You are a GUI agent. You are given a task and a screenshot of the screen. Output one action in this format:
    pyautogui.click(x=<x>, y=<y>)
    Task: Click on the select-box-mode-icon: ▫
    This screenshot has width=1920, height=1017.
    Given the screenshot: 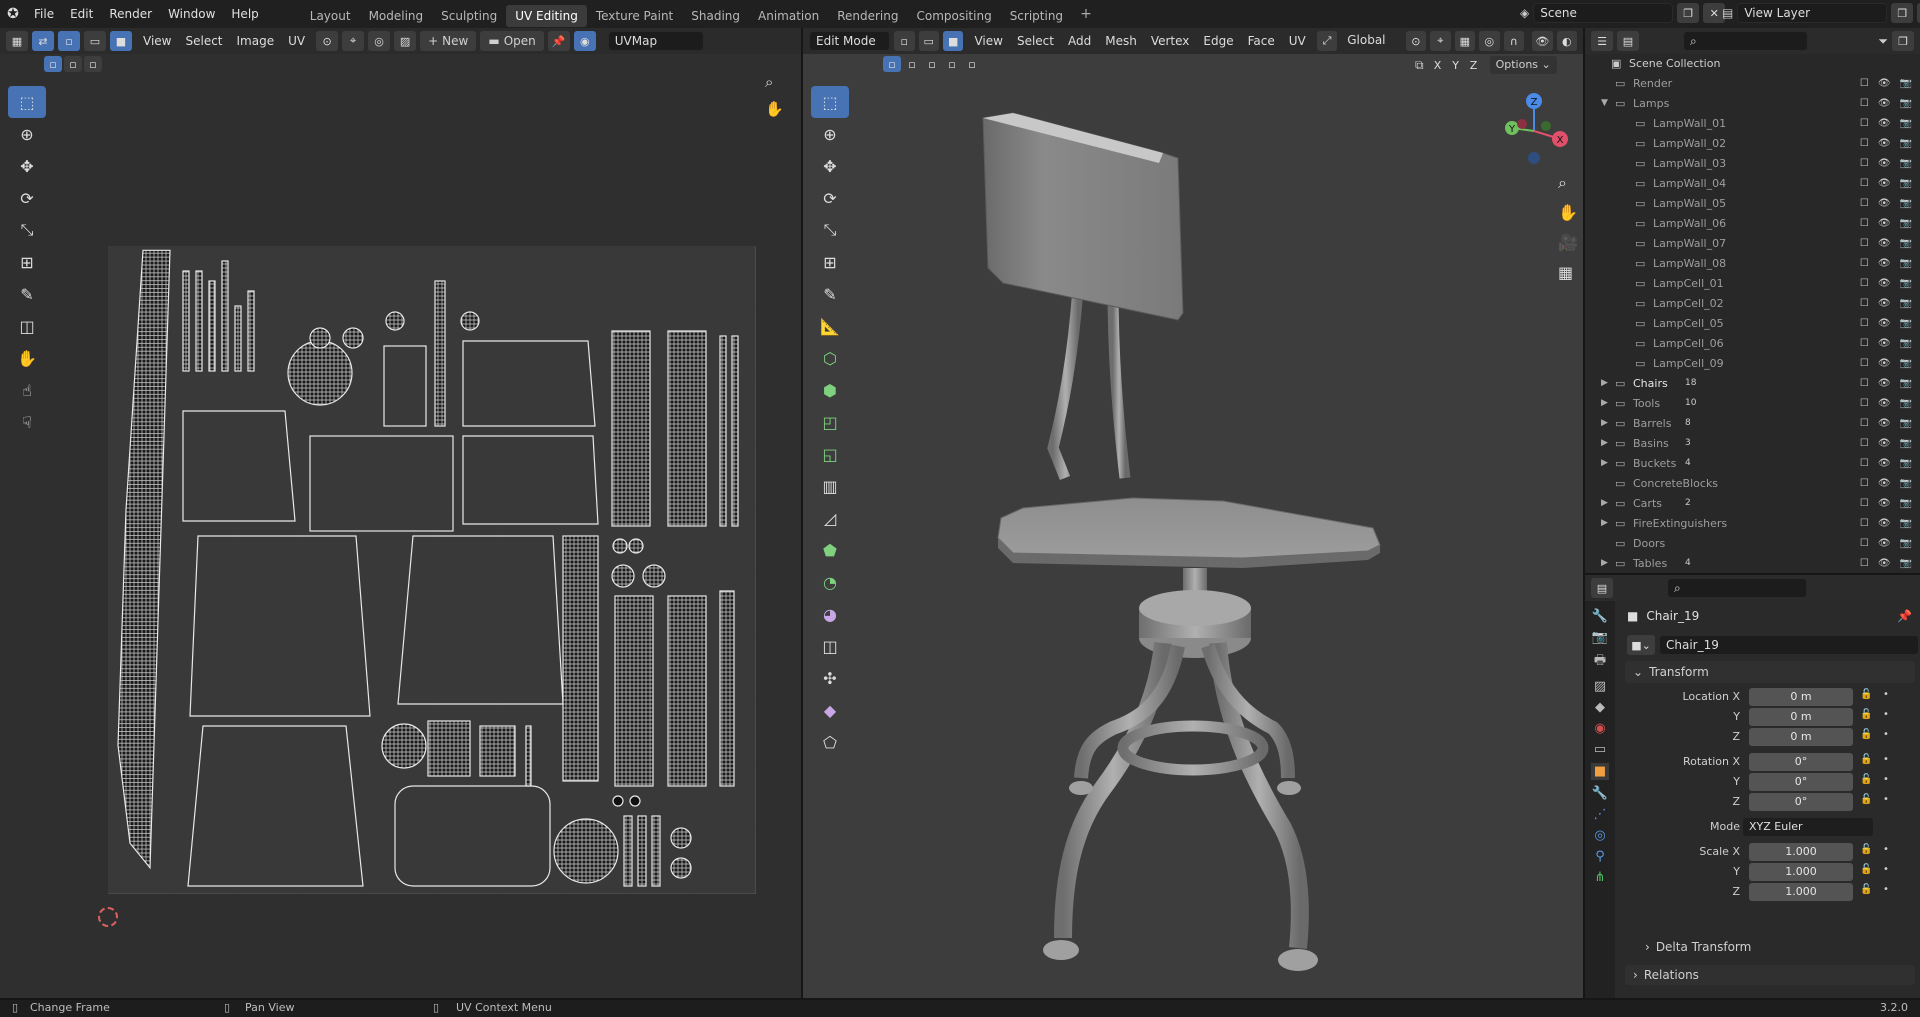 What is the action you would take?
    pyautogui.click(x=53, y=64)
    